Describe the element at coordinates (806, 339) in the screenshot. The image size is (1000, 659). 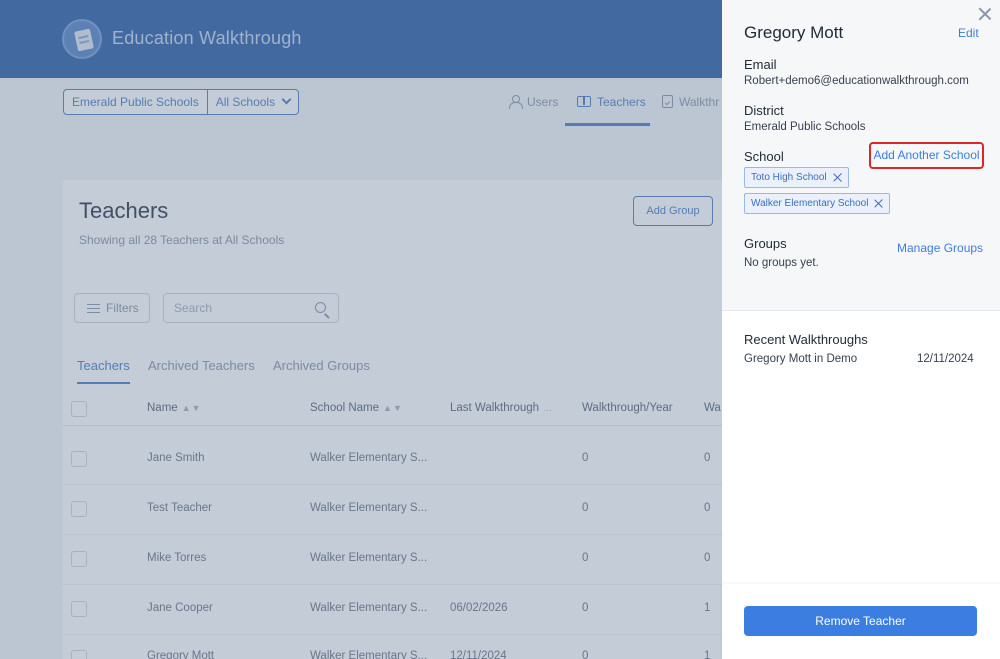
I see `recent-walkthroughs-title: Recent Walkthroughs` at that location.